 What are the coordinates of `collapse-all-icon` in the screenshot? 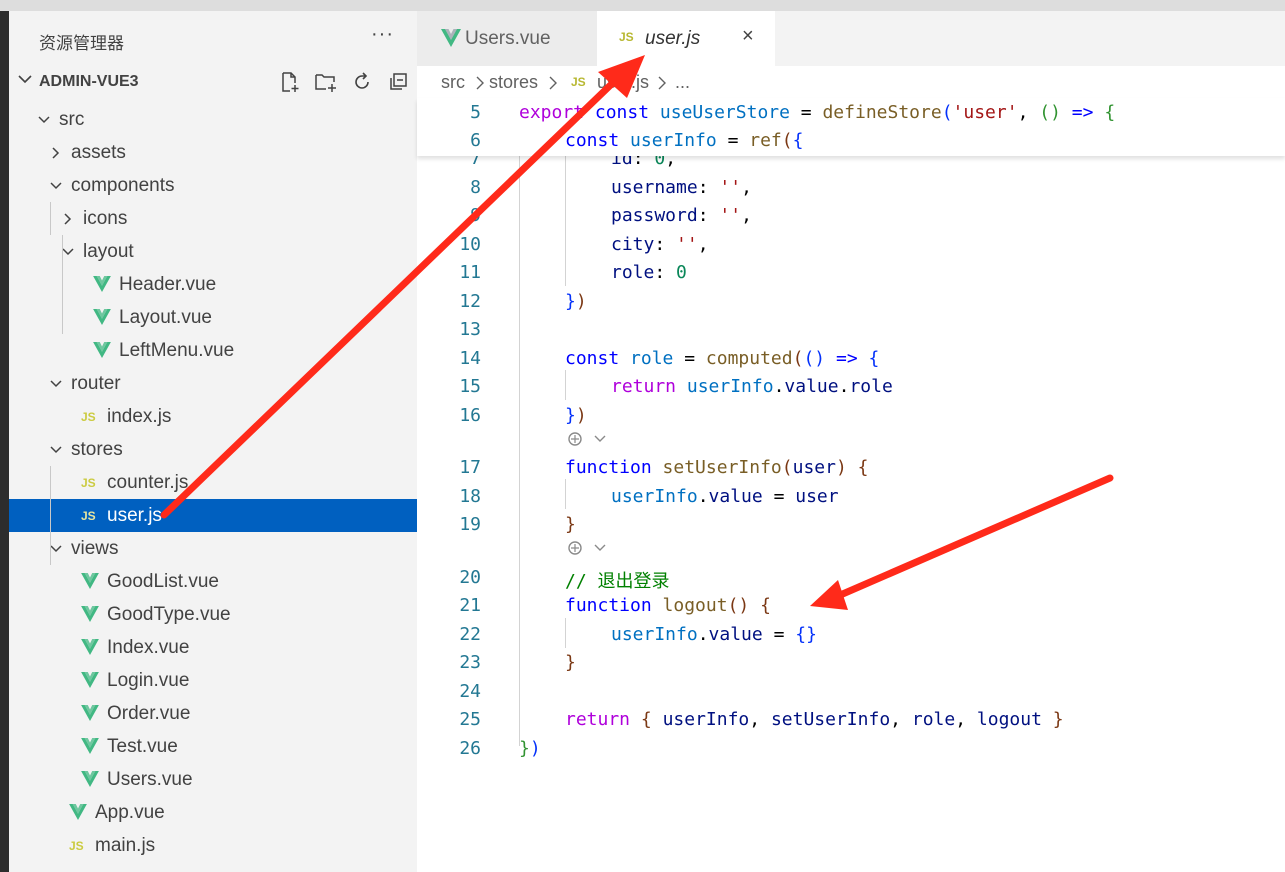 It's located at (398, 82).